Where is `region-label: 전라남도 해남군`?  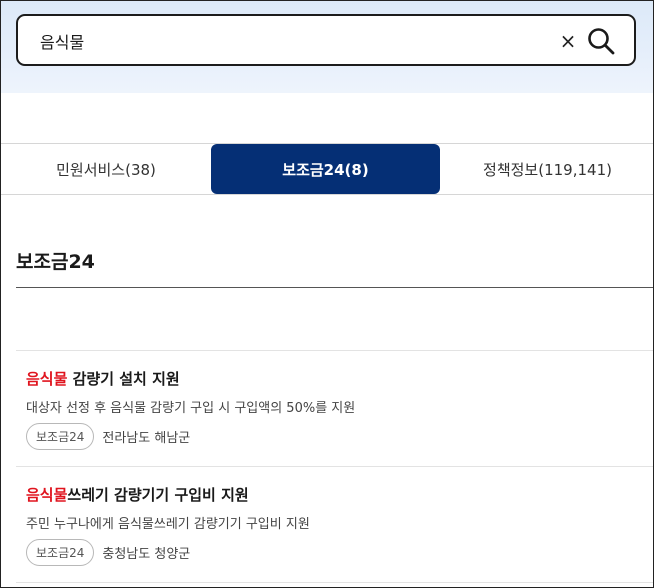
region-label: 전라남도 해남군 is located at coordinates (146, 438).